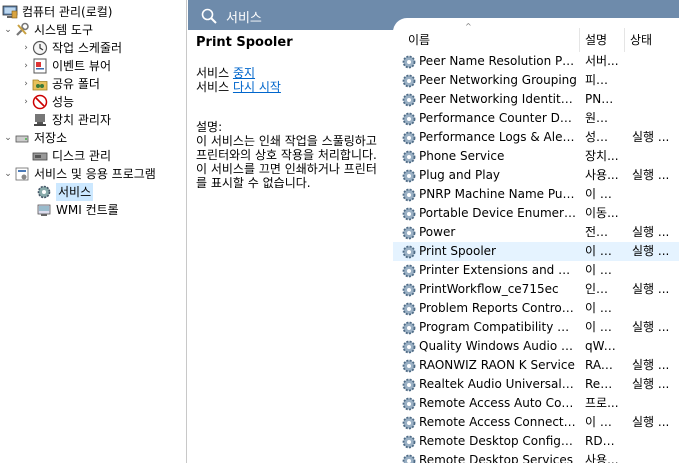 The height and width of the screenshot is (463, 679). I want to click on tree-label: 이벤트 뷰어, so click(82, 66).